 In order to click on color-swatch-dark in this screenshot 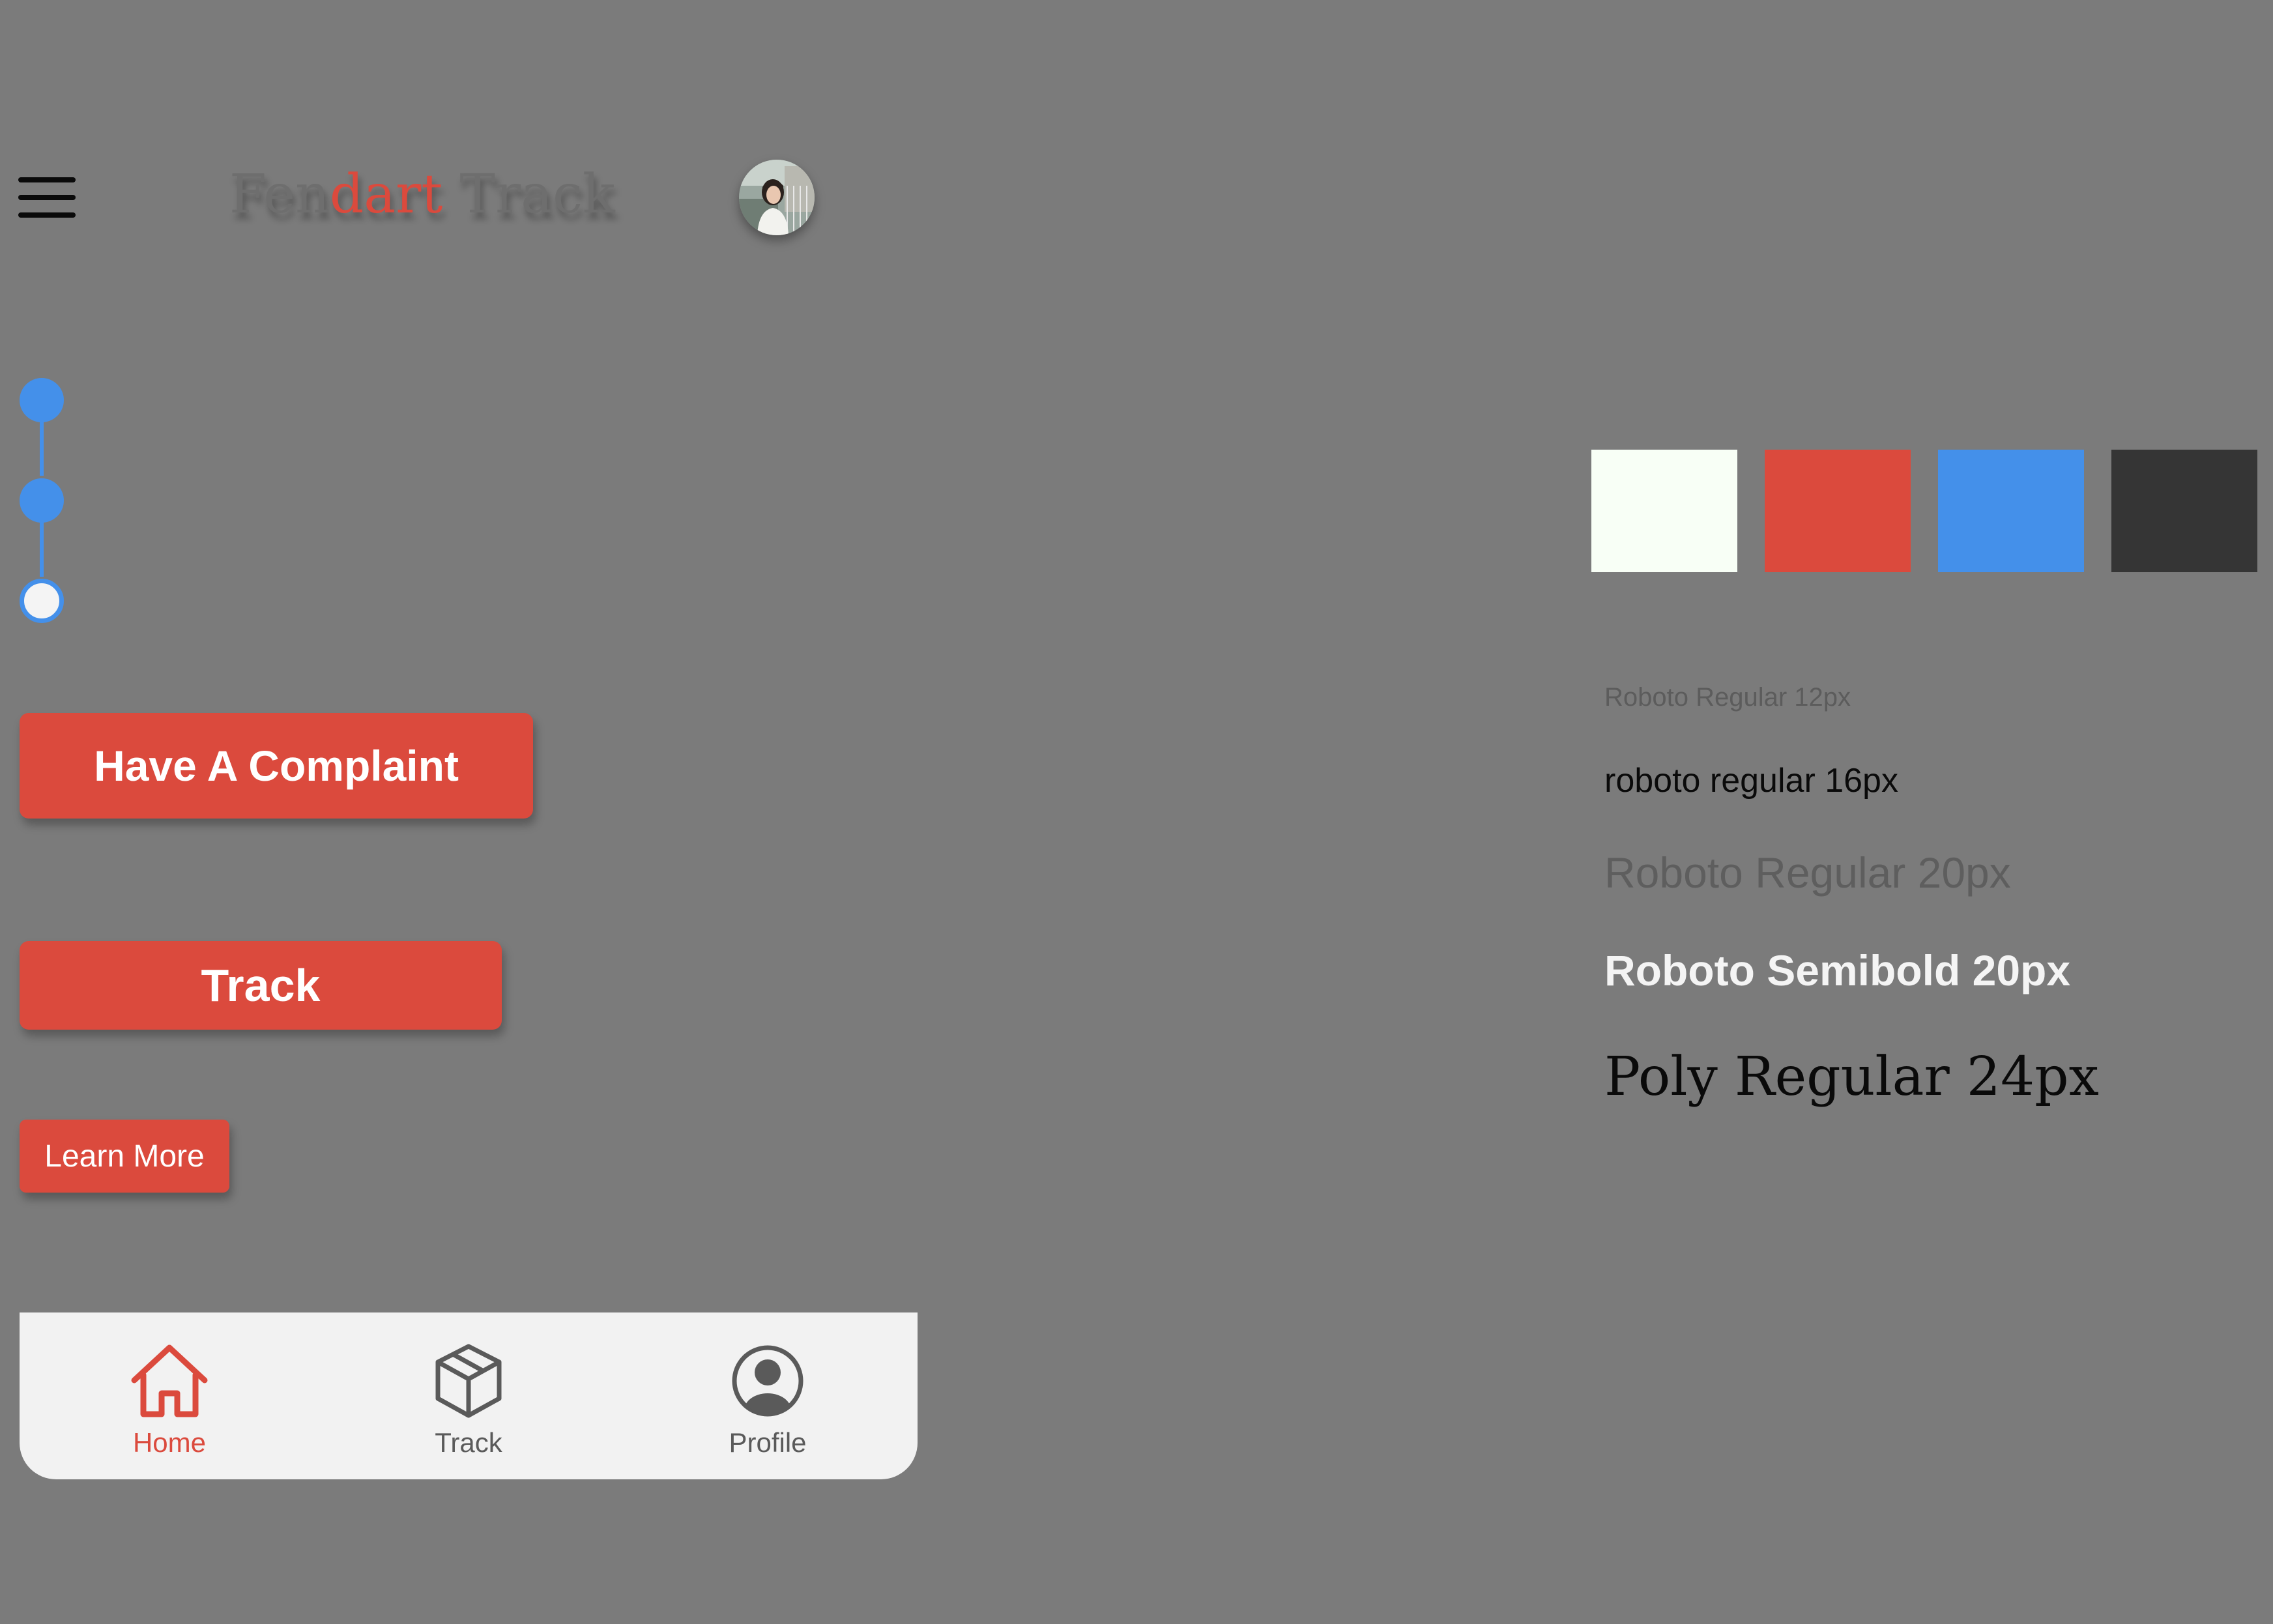, I will do `click(2184, 511)`.